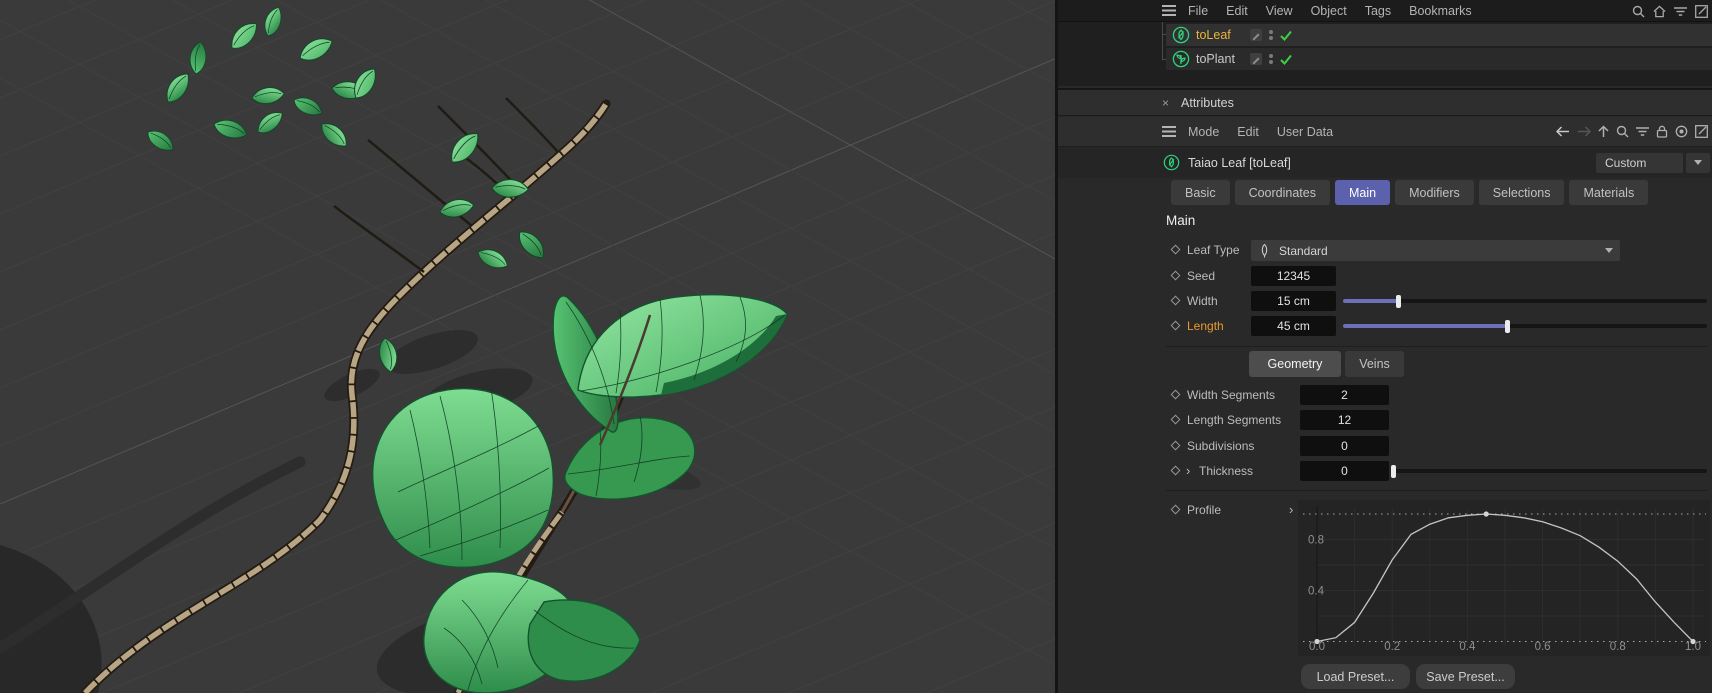  I want to click on field-label: Length, so click(1205, 326).